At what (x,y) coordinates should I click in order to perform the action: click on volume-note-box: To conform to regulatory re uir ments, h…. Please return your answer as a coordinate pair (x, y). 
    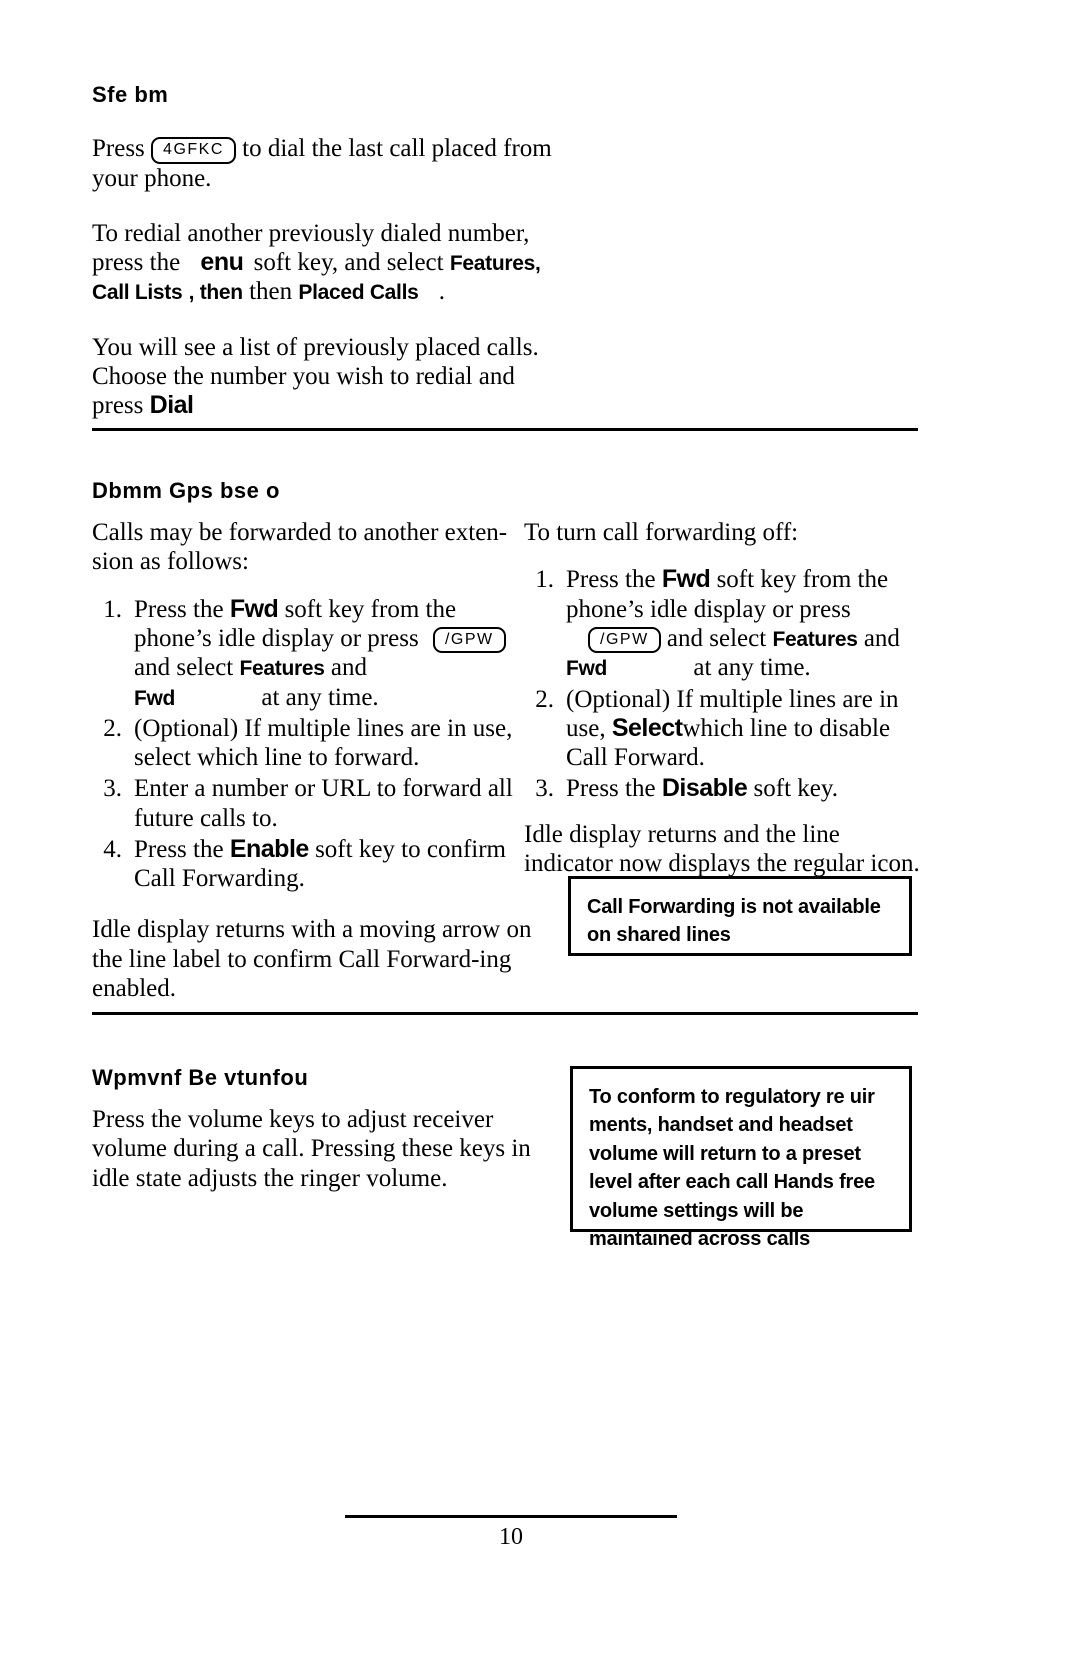
    Looking at the image, I should click on (741, 1158).